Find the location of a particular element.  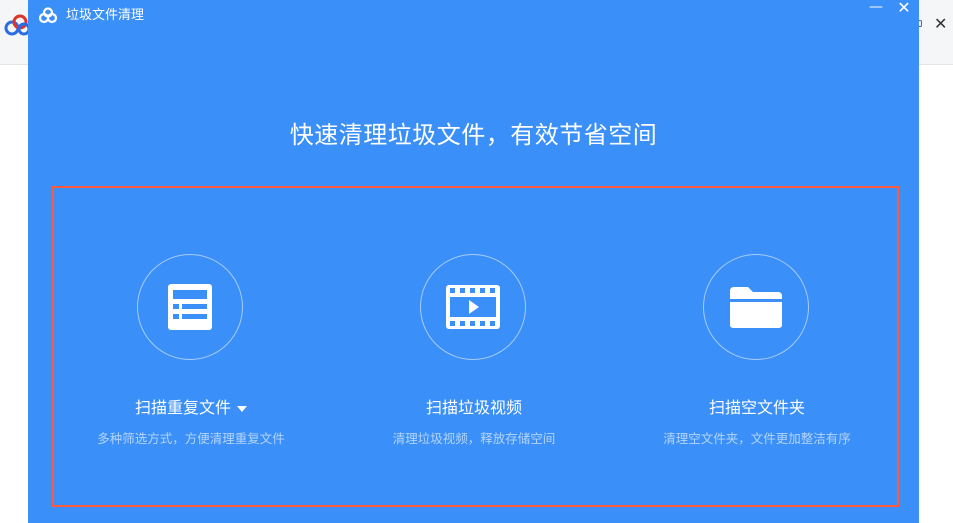

option-title: 扫描空文件夹 is located at coordinates (757, 408).